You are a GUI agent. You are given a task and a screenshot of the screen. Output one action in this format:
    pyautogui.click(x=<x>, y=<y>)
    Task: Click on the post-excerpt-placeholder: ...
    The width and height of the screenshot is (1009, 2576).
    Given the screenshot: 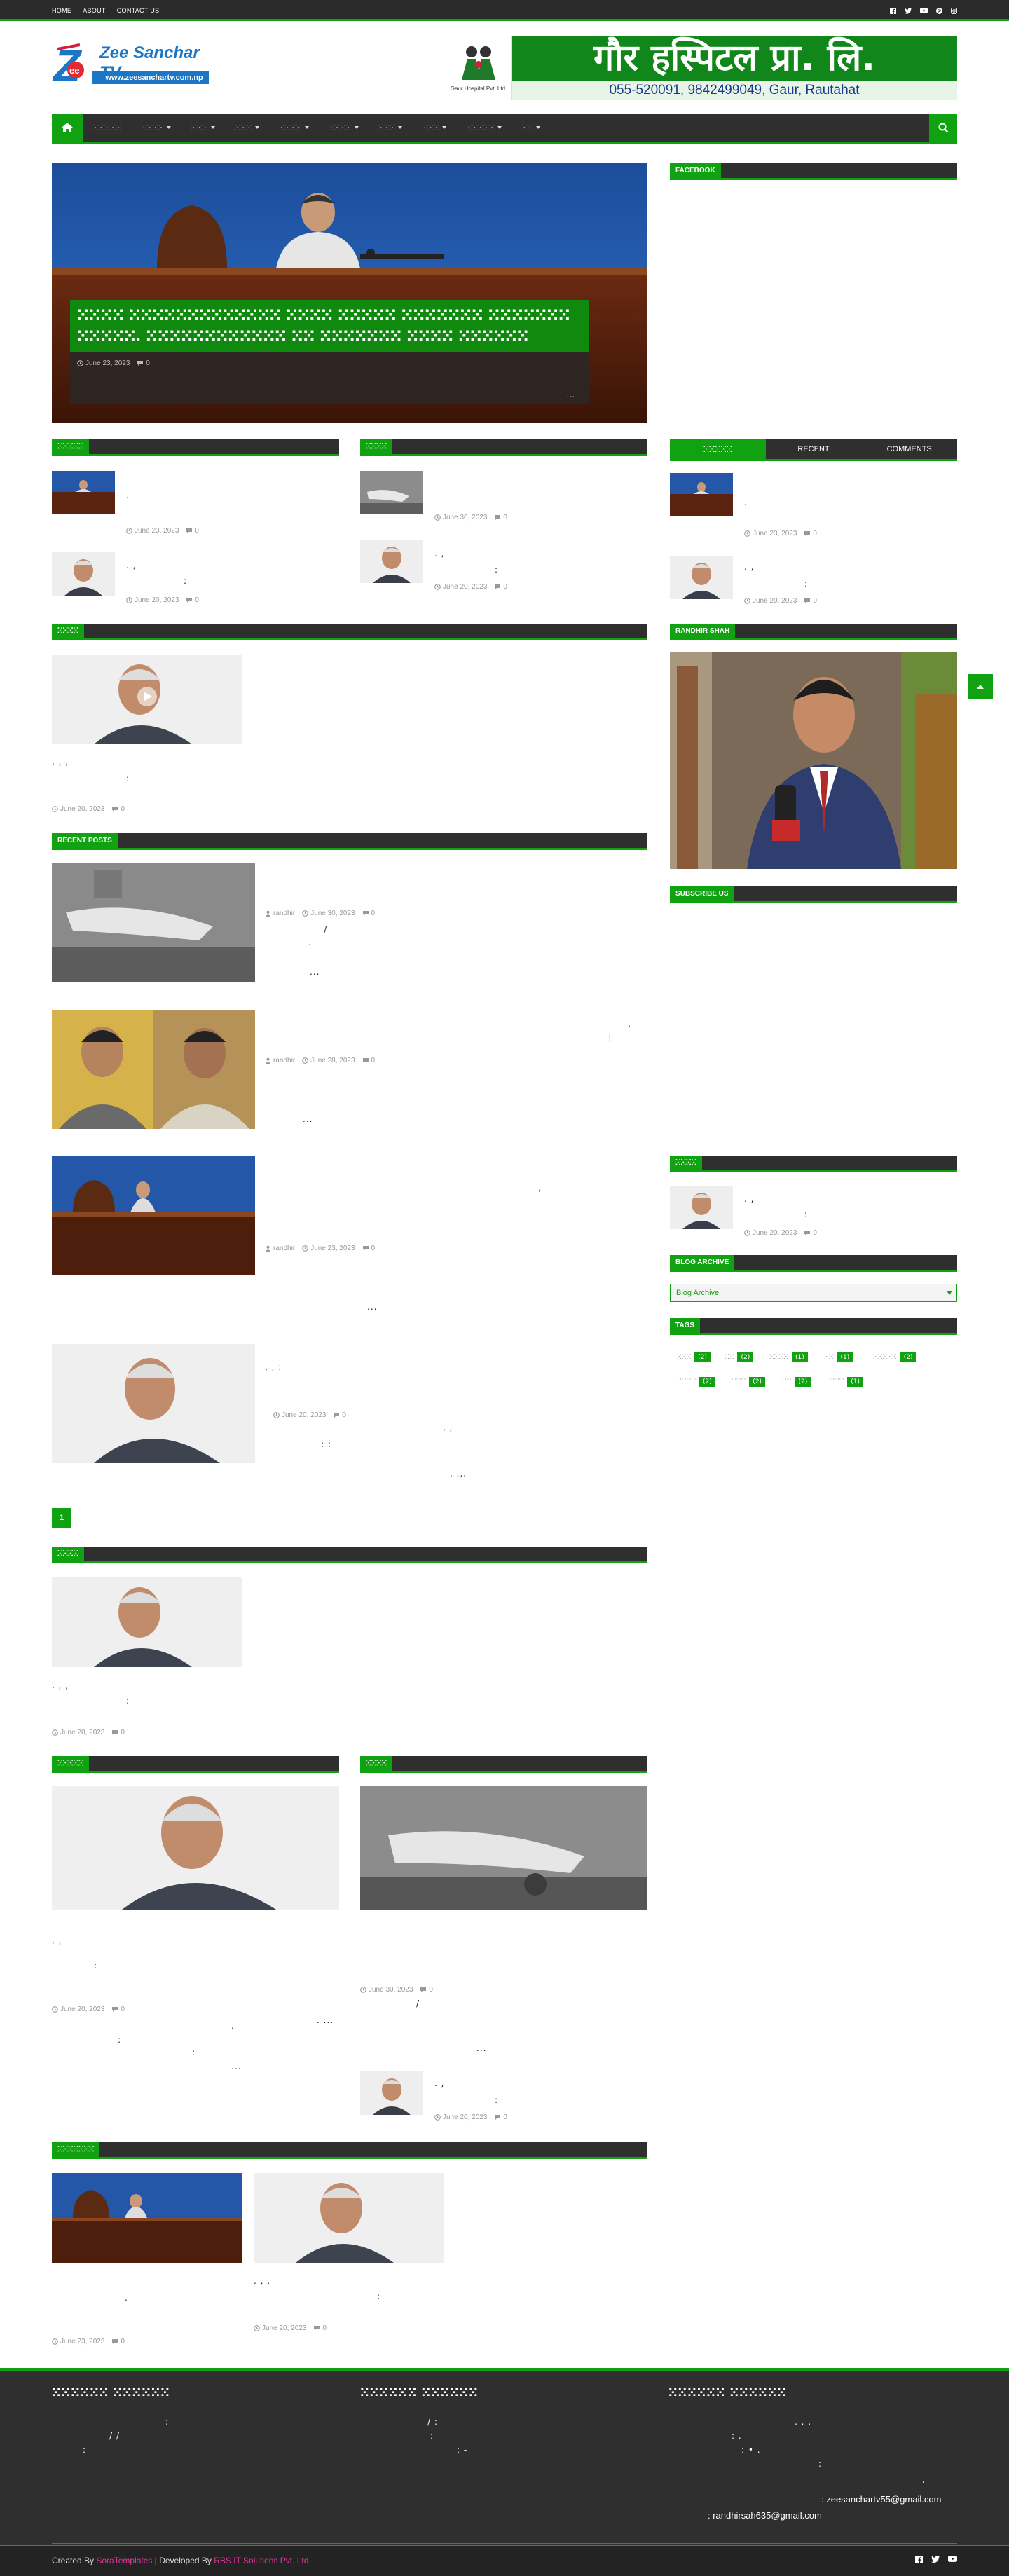 What is the action you would take?
    pyautogui.click(x=372, y=1307)
    